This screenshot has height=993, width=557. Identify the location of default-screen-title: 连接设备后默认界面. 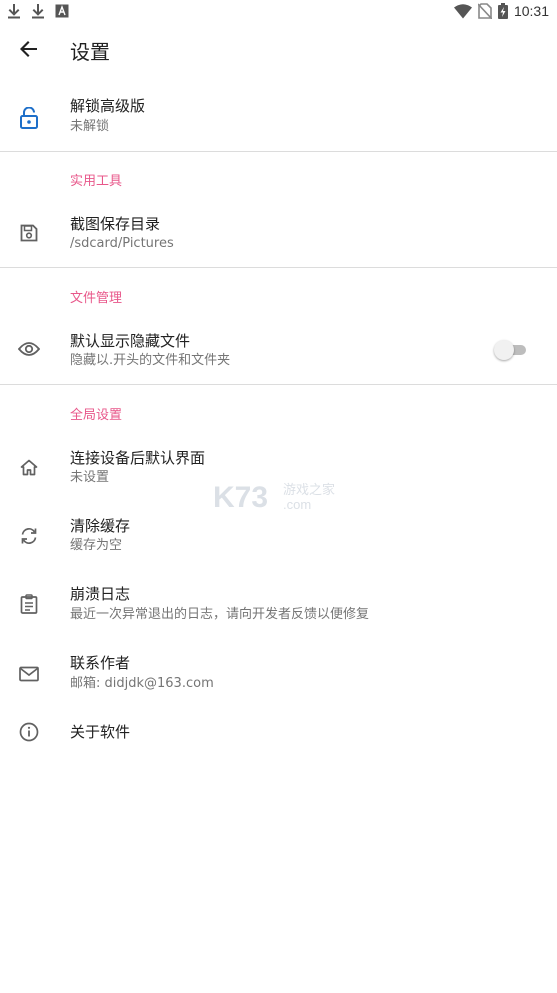
(138, 458).